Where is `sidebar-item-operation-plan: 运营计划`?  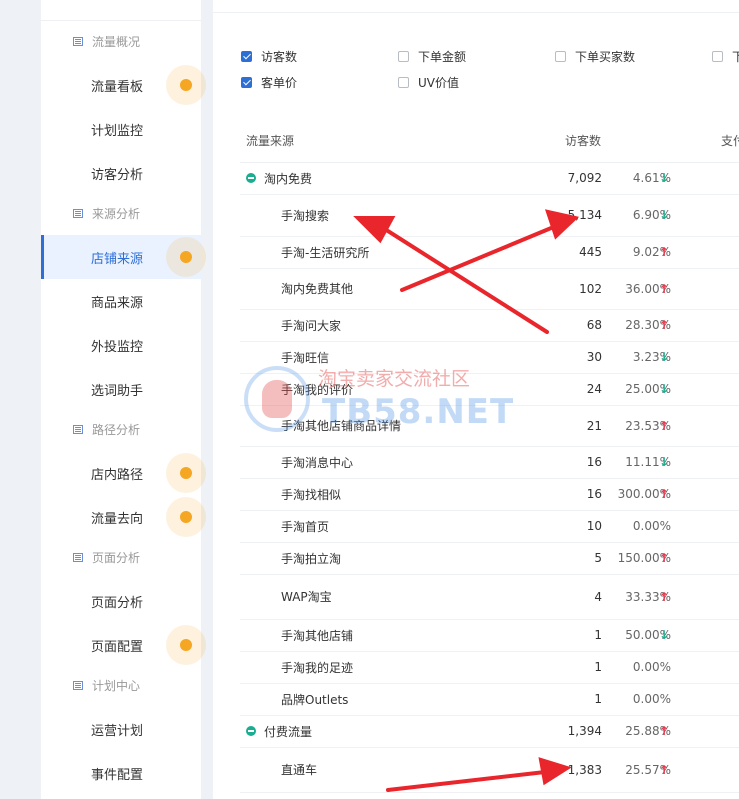 sidebar-item-operation-plan: 运营计划 is located at coordinates (121, 729).